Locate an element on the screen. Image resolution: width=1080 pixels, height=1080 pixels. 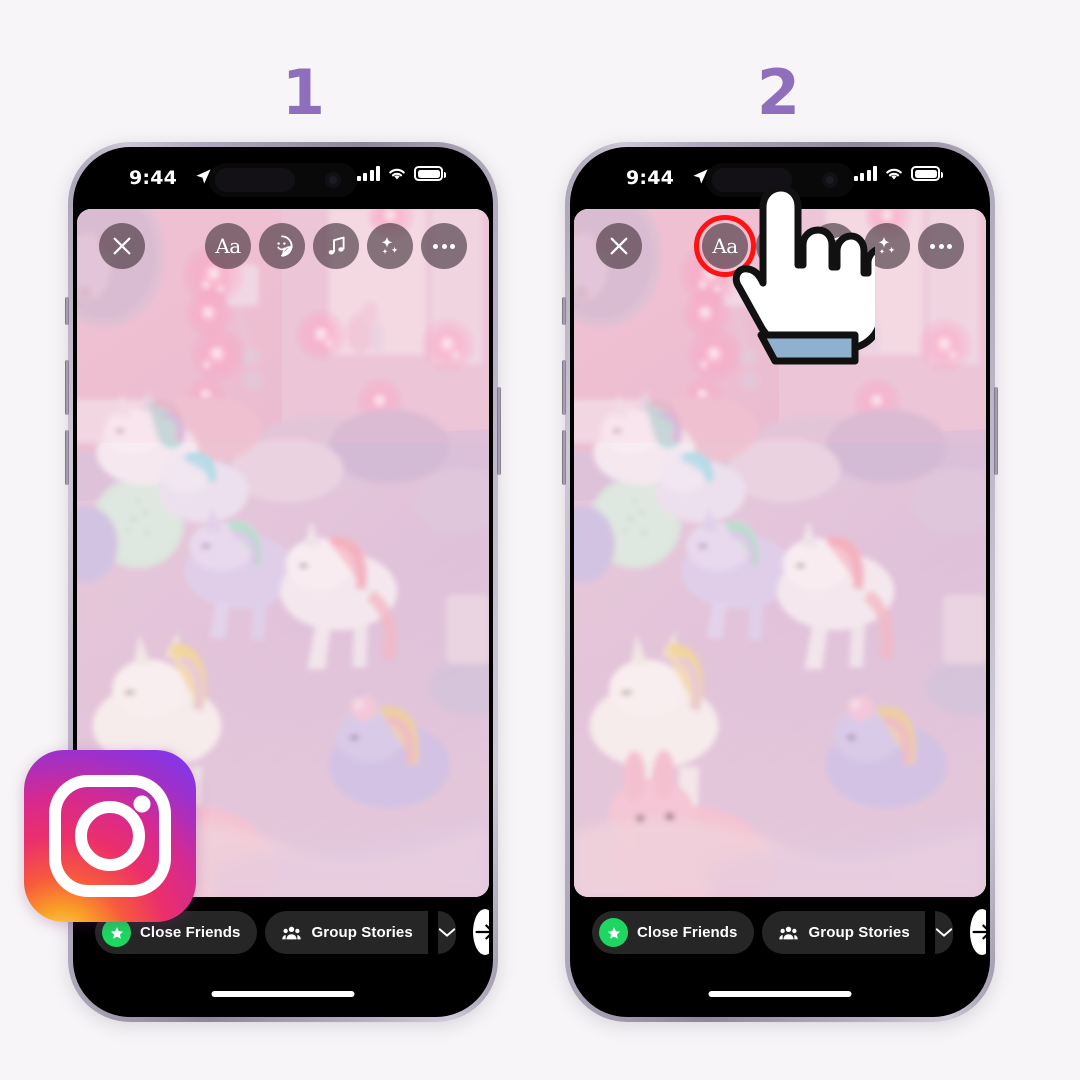
story-toolbar: Aa is located at coordinates (283, 249).